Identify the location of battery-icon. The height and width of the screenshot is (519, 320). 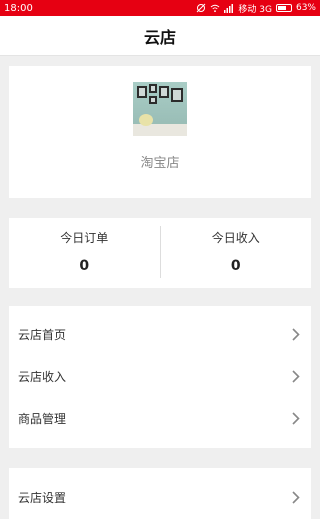
(283, 8).